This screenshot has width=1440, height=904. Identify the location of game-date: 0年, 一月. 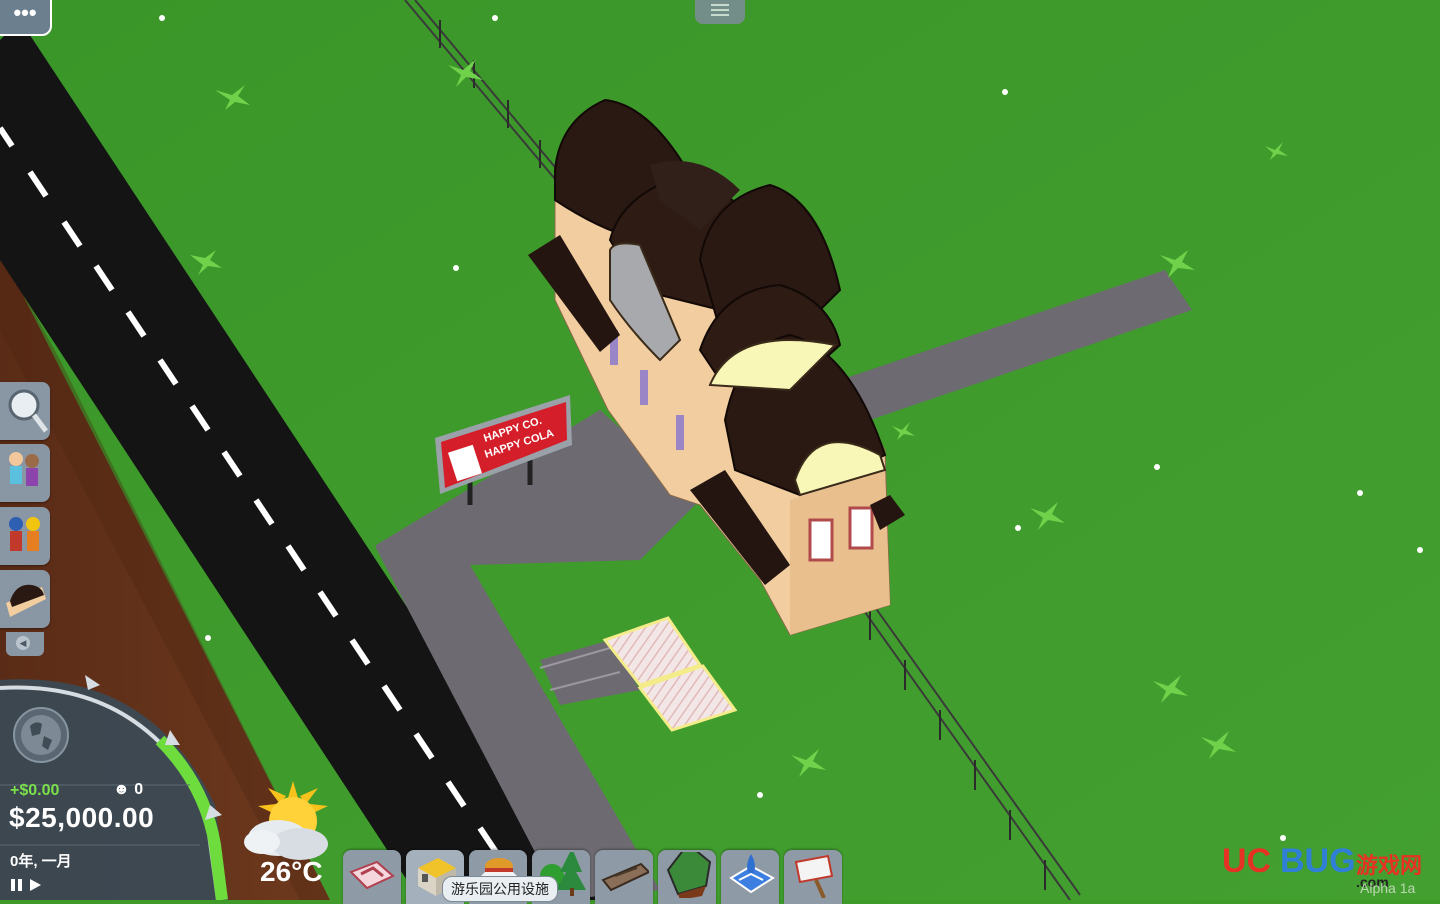
(41, 861).